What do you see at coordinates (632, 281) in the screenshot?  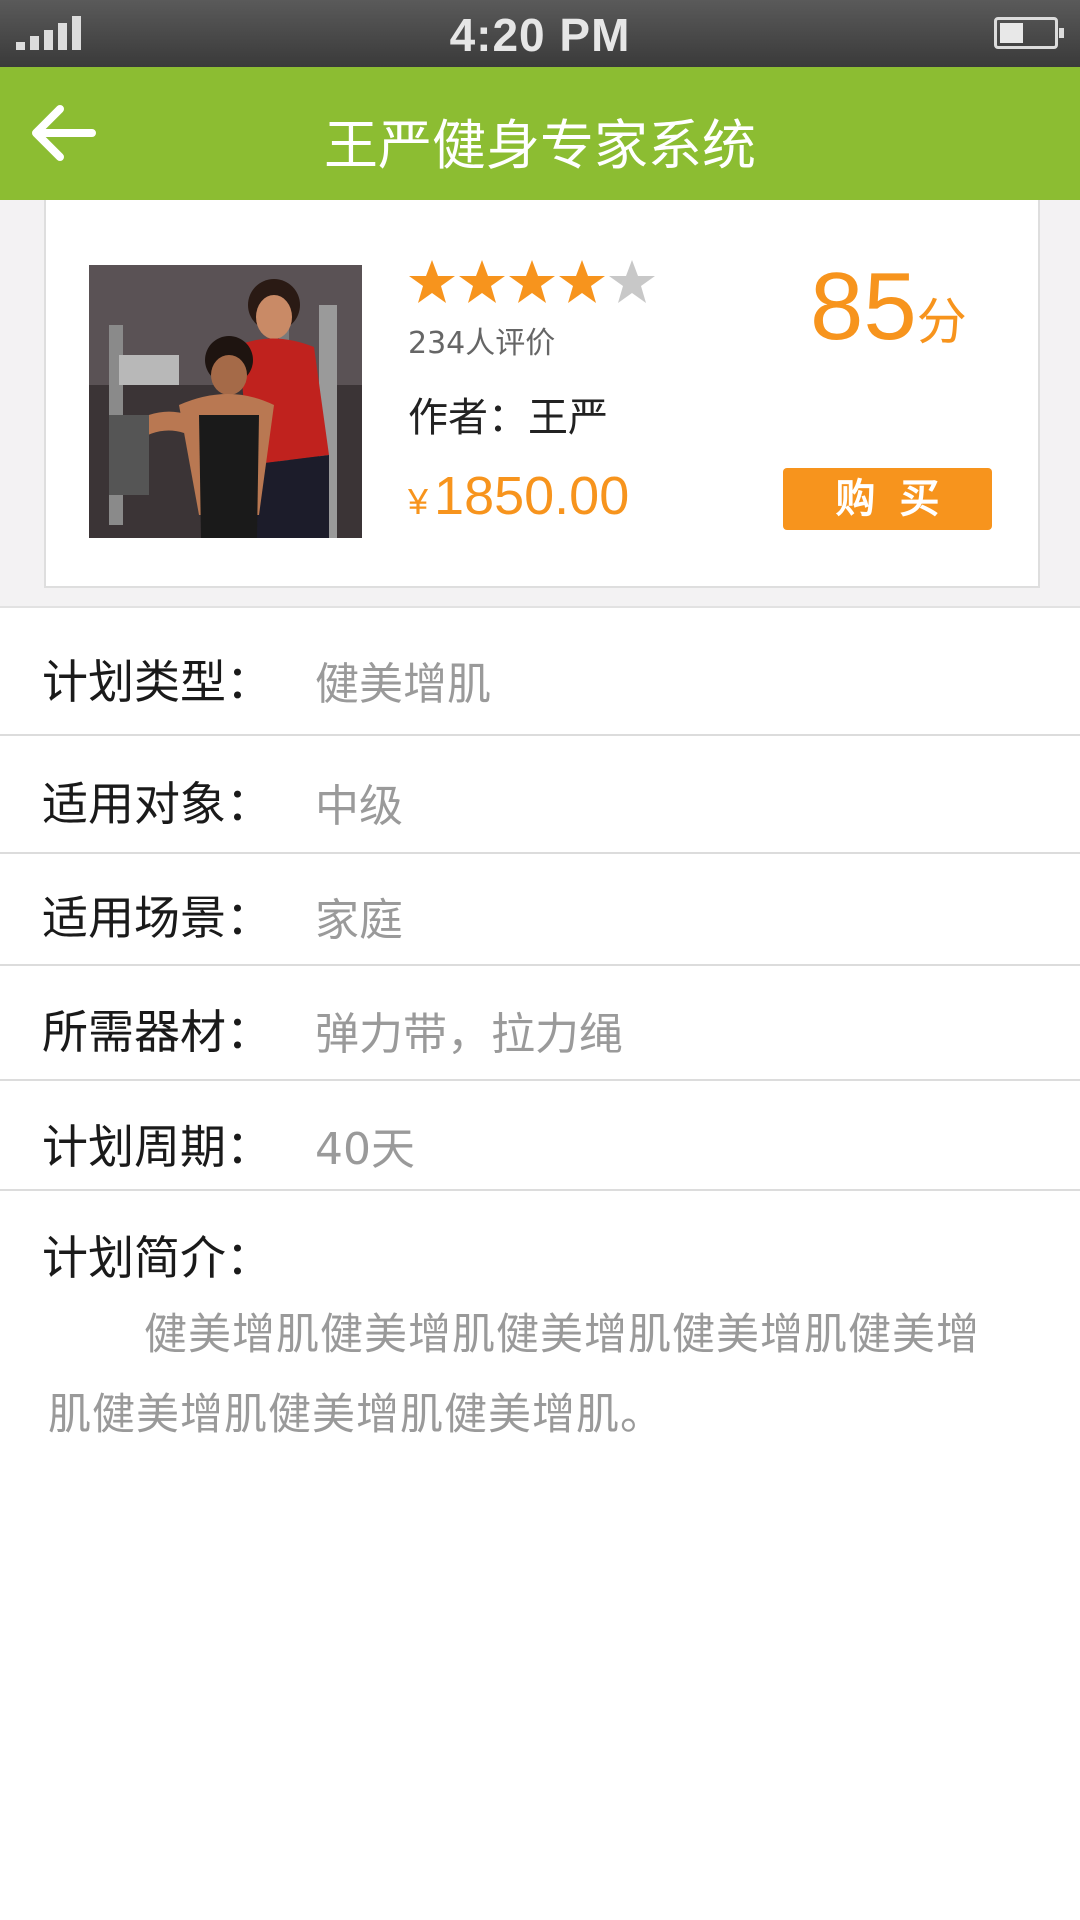 I see `star-empty-icon` at bounding box center [632, 281].